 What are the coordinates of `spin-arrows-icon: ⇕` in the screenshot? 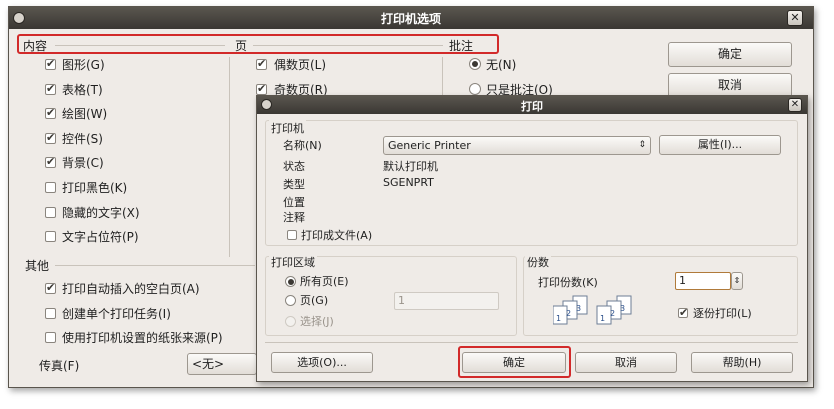 It's located at (642, 145).